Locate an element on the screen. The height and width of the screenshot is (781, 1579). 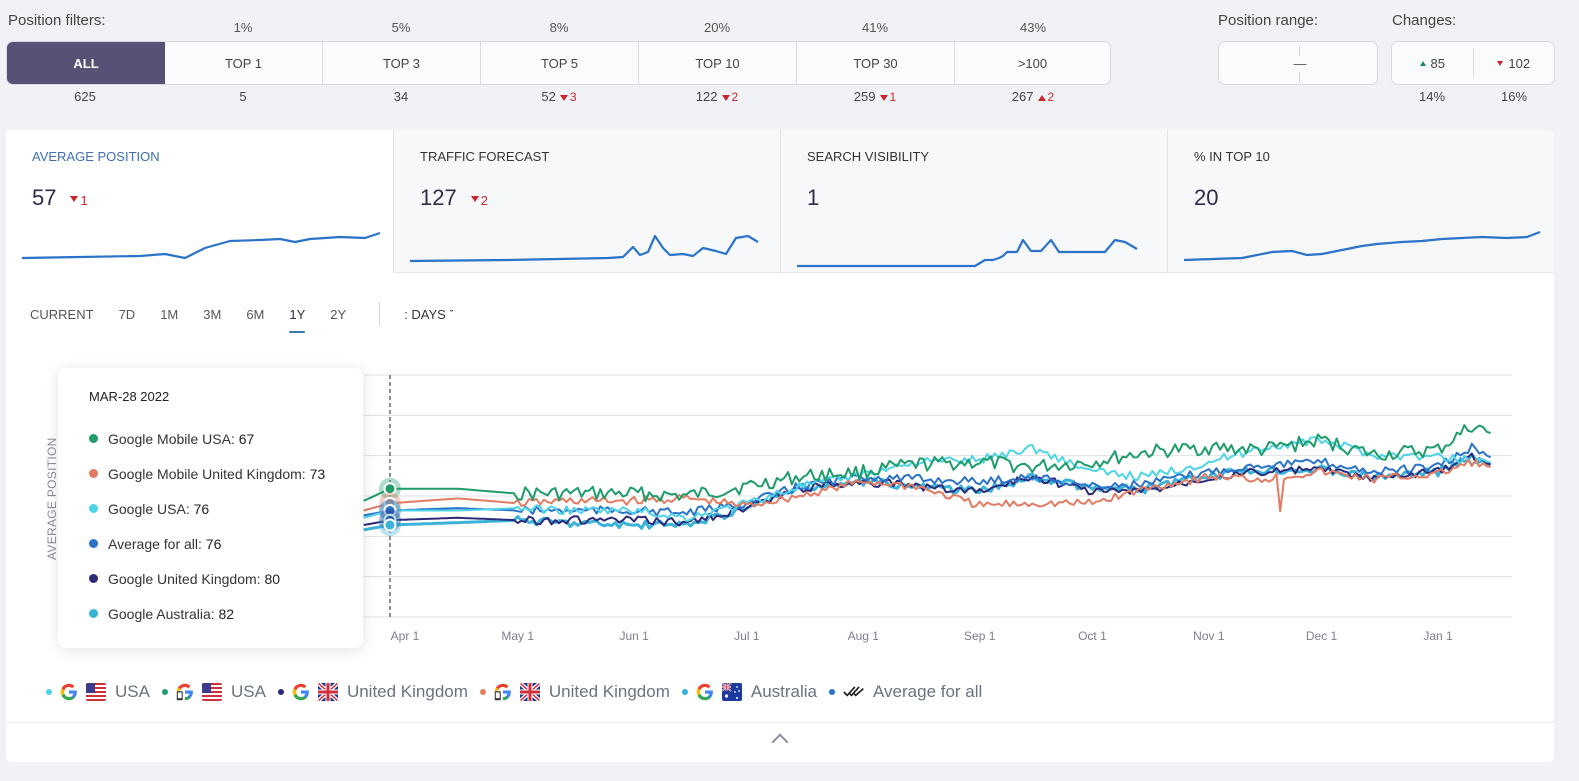
tooltip-row: Average for all: 76 is located at coordinates (155, 544).